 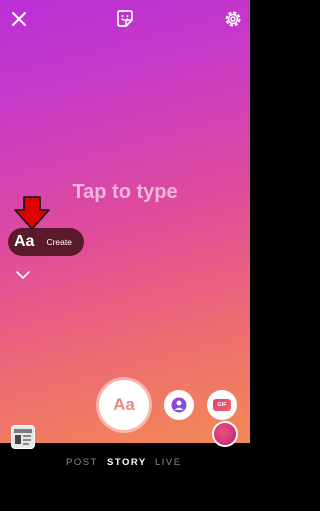 I want to click on settings-icon, so click(x=233, y=19).